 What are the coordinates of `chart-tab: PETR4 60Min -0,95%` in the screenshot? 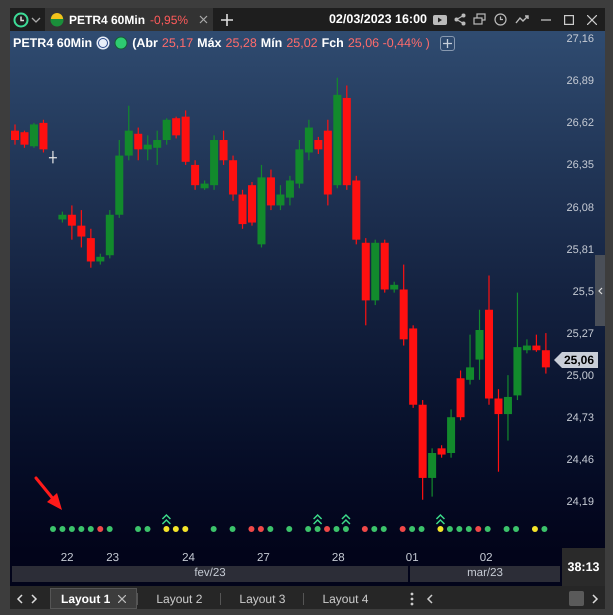 It's located at (129, 19).